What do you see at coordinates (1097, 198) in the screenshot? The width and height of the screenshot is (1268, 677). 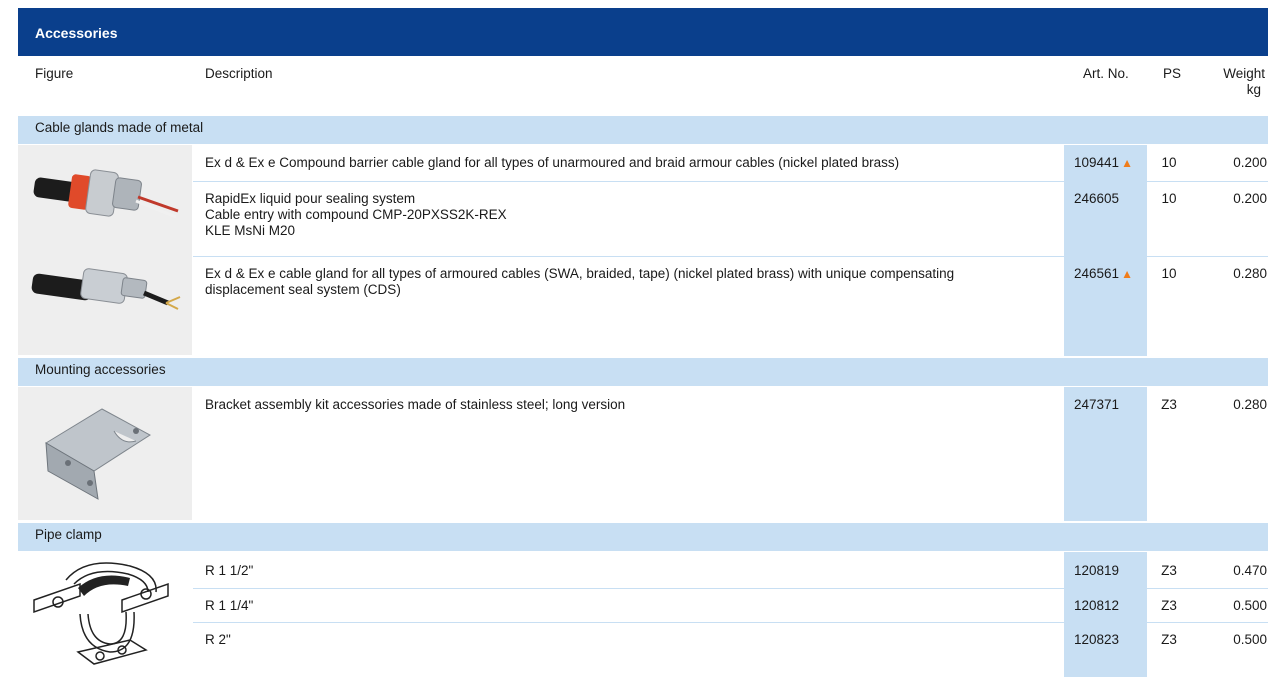 I see `art-no: 246605` at bounding box center [1097, 198].